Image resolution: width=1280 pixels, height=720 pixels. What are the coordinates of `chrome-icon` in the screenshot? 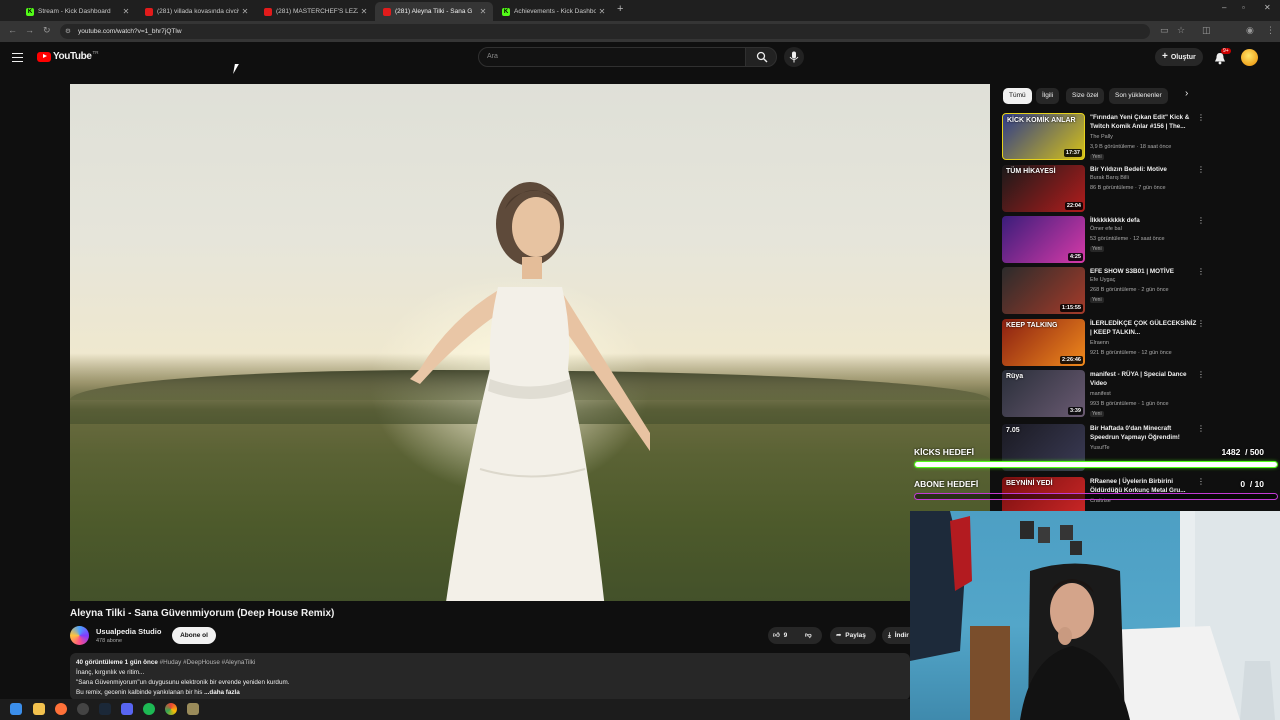 It's located at (171, 709).